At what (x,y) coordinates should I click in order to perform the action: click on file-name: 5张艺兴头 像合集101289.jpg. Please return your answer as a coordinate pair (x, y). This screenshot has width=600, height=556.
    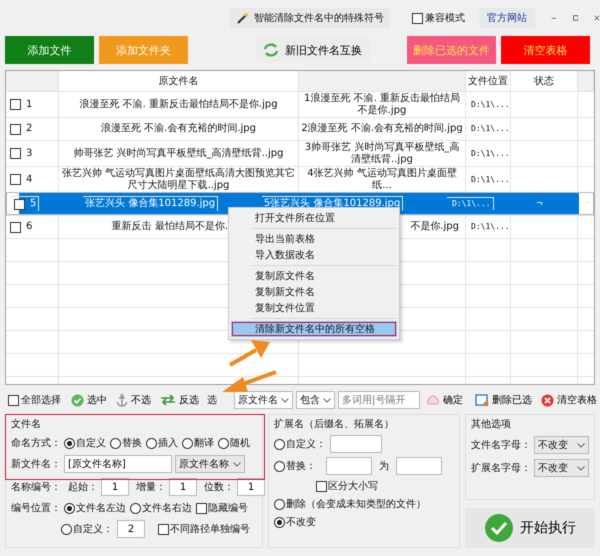
    Looking at the image, I should click on (332, 204).